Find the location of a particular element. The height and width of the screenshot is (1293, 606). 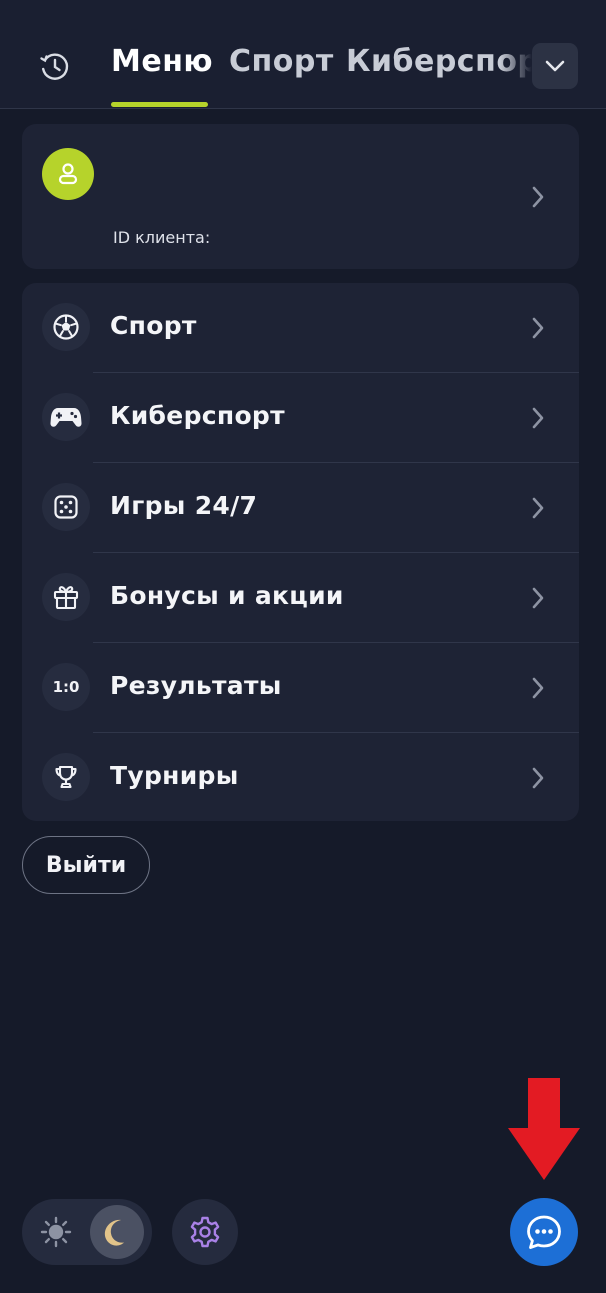

top-navigation: Меню Спорт Киберспор is located at coordinates (303, 54).